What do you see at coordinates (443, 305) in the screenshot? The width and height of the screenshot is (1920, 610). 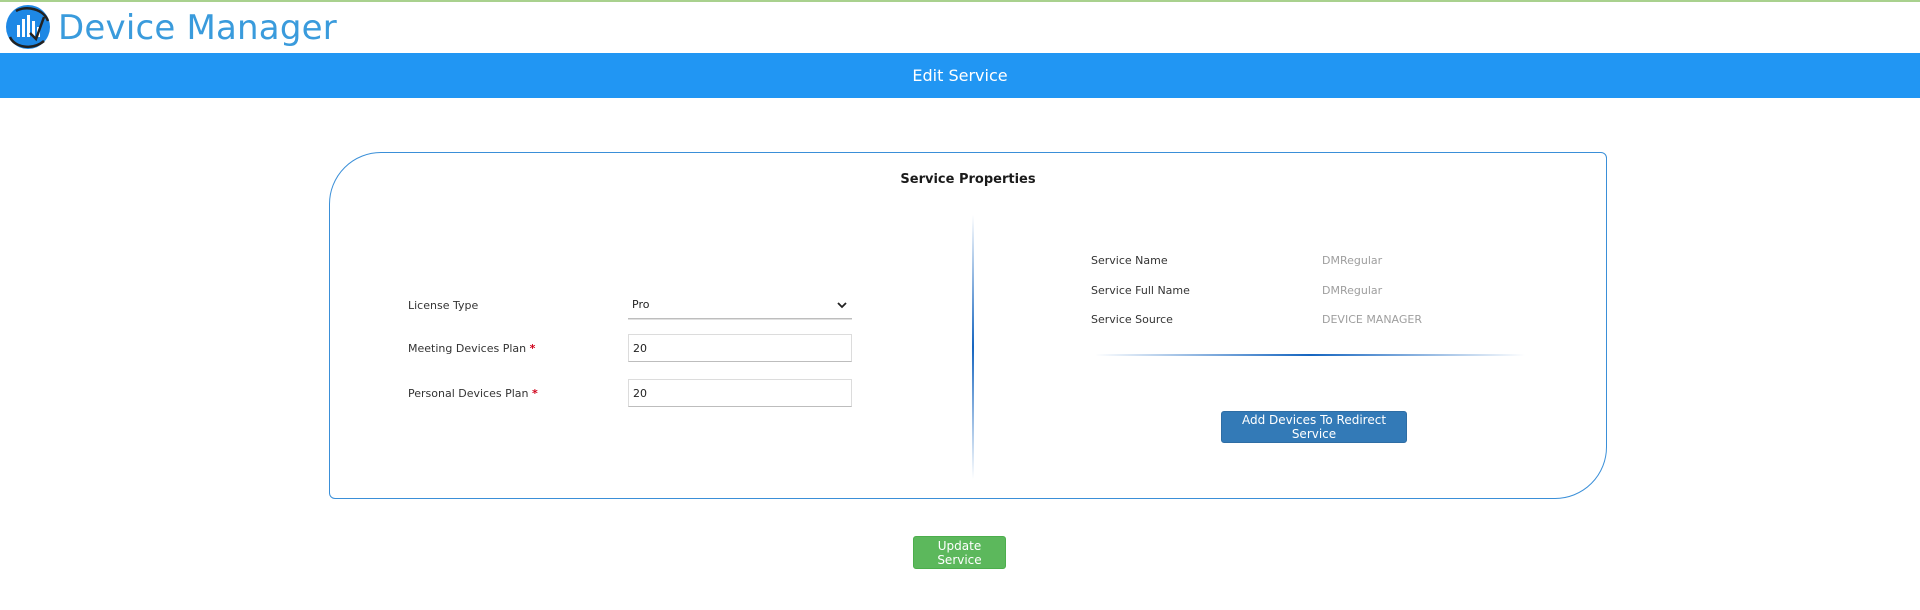 I see `license-type-label: License Type` at bounding box center [443, 305].